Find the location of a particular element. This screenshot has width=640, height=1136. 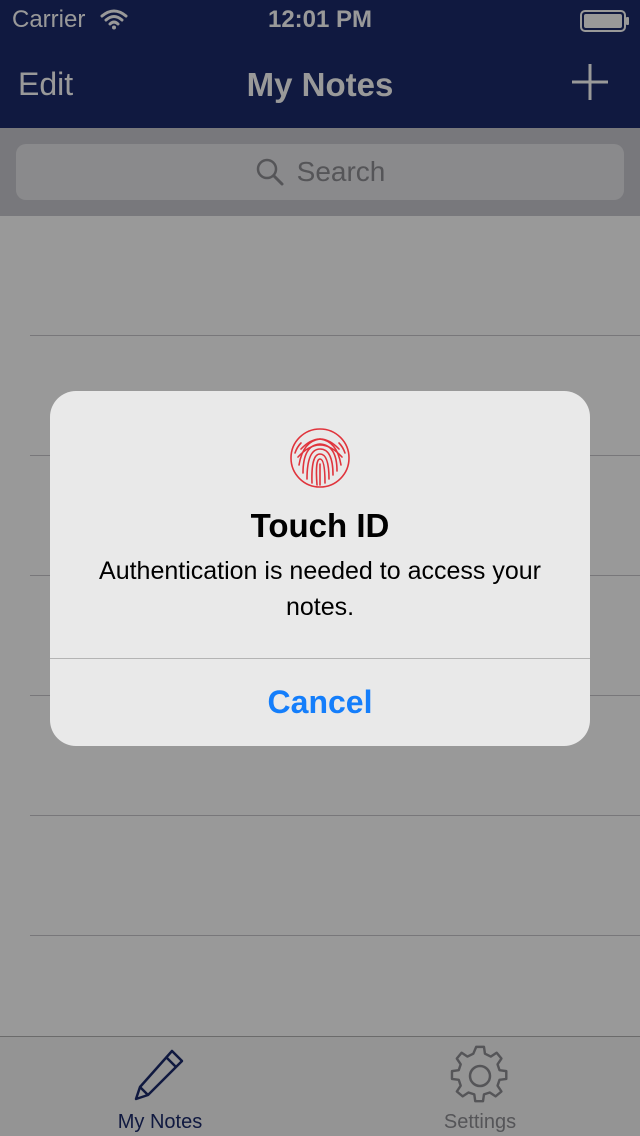

fingerprint-wrapper is located at coordinates (320, 458).